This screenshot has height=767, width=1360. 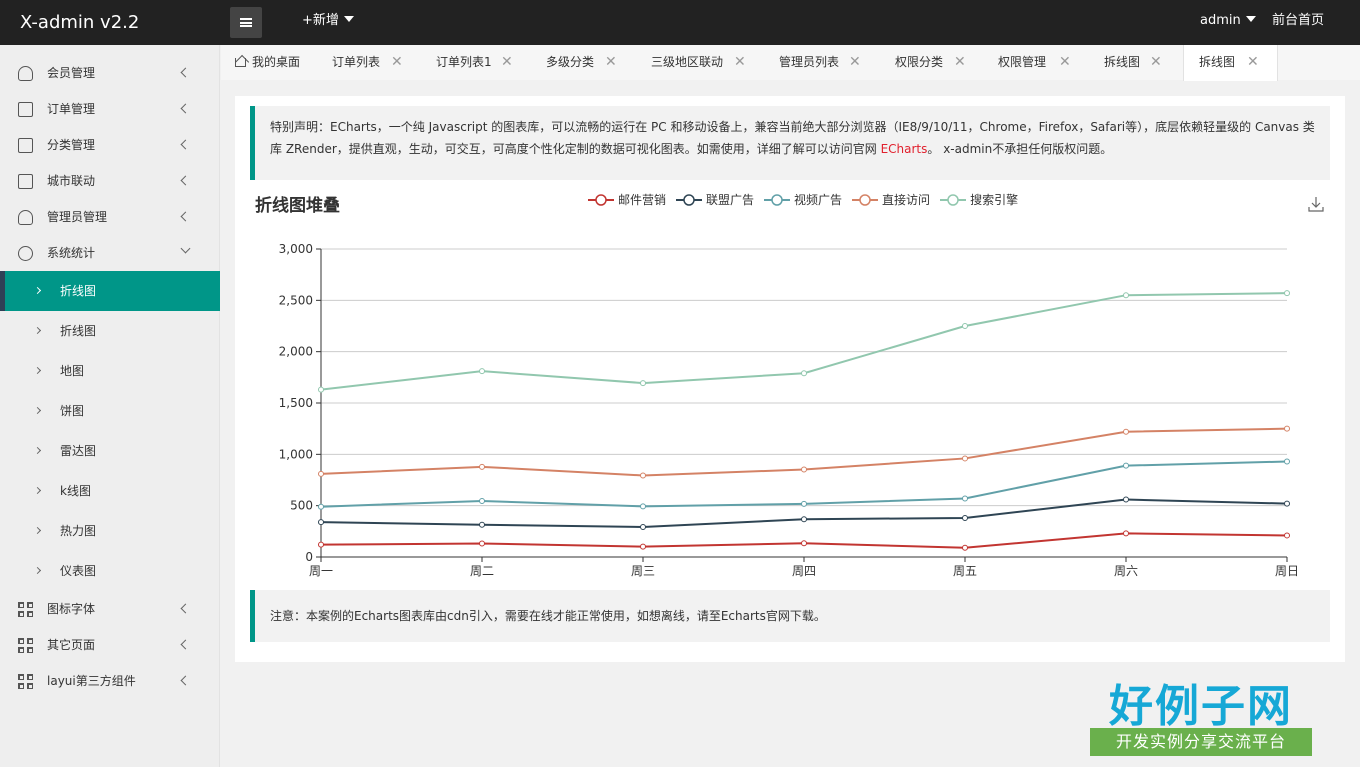 What do you see at coordinates (110, 291) in the screenshot?
I see `sidebar-subitem-line-chart-active: 折线图` at bounding box center [110, 291].